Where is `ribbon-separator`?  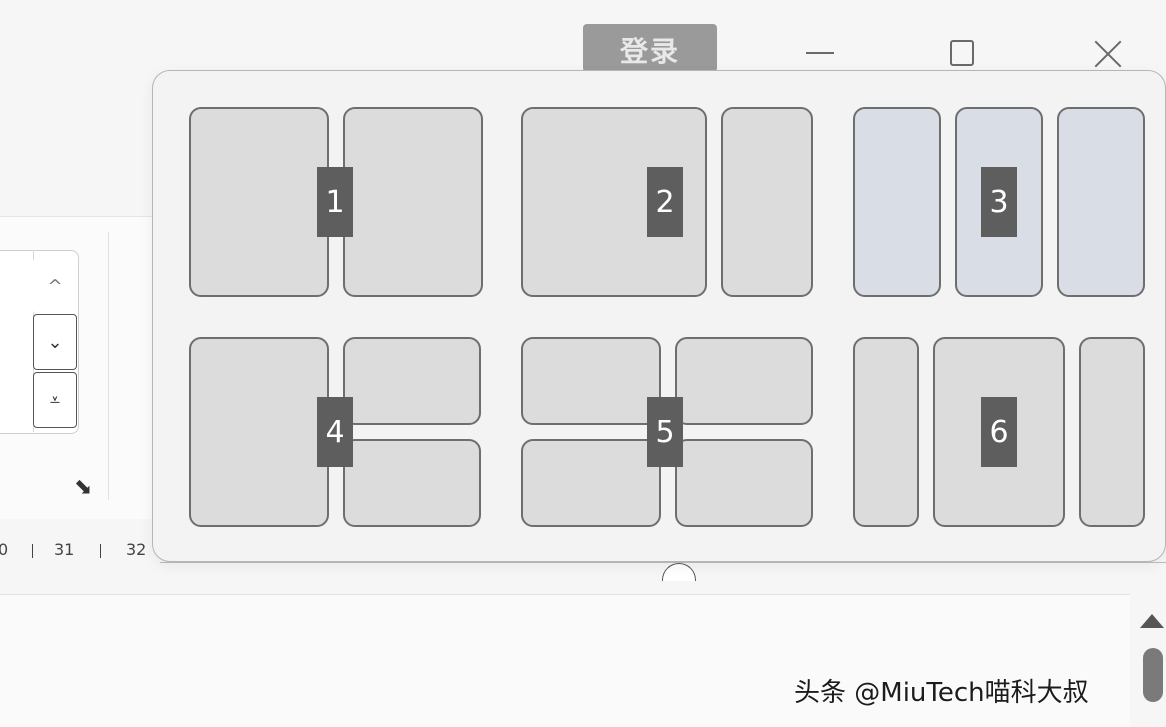 ribbon-separator is located at coordinates (108, 366).